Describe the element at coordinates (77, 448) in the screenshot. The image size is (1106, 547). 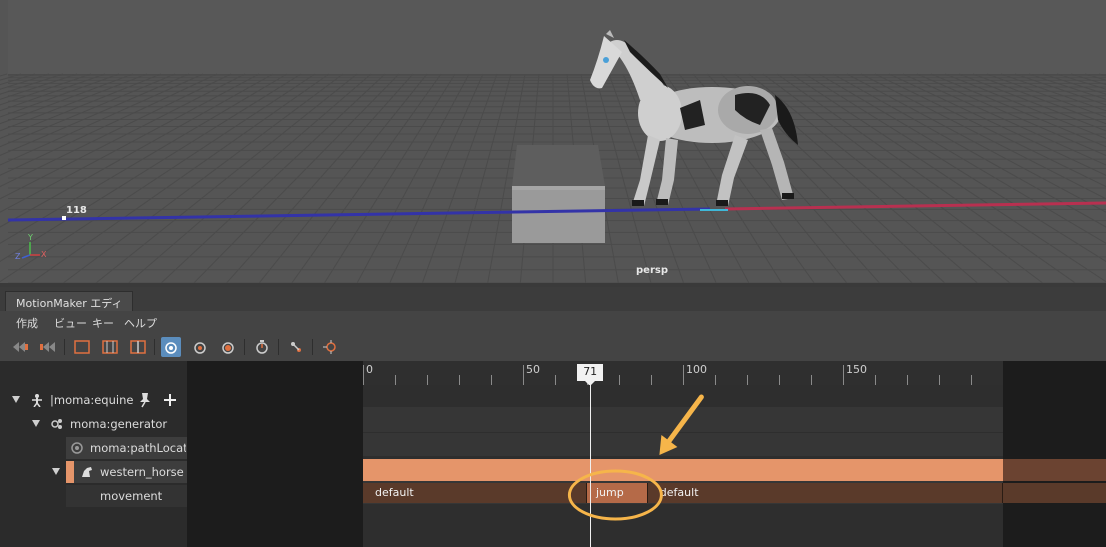
I see `locator-icon` at that location.